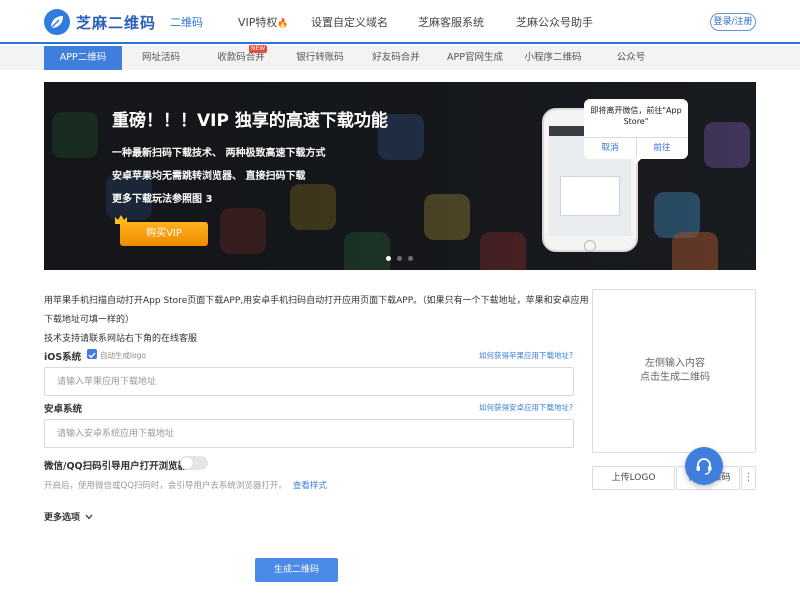 The height and width of the screenshot is (600, 800). I want to click on banner-title: 重磅！！！VIP 独享的高速下载功能, so click(250, 121).